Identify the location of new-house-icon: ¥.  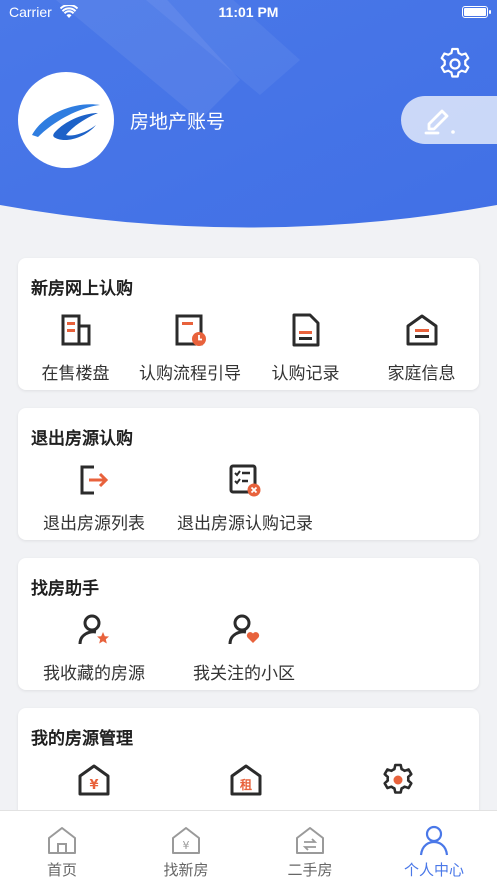
(186, 840).